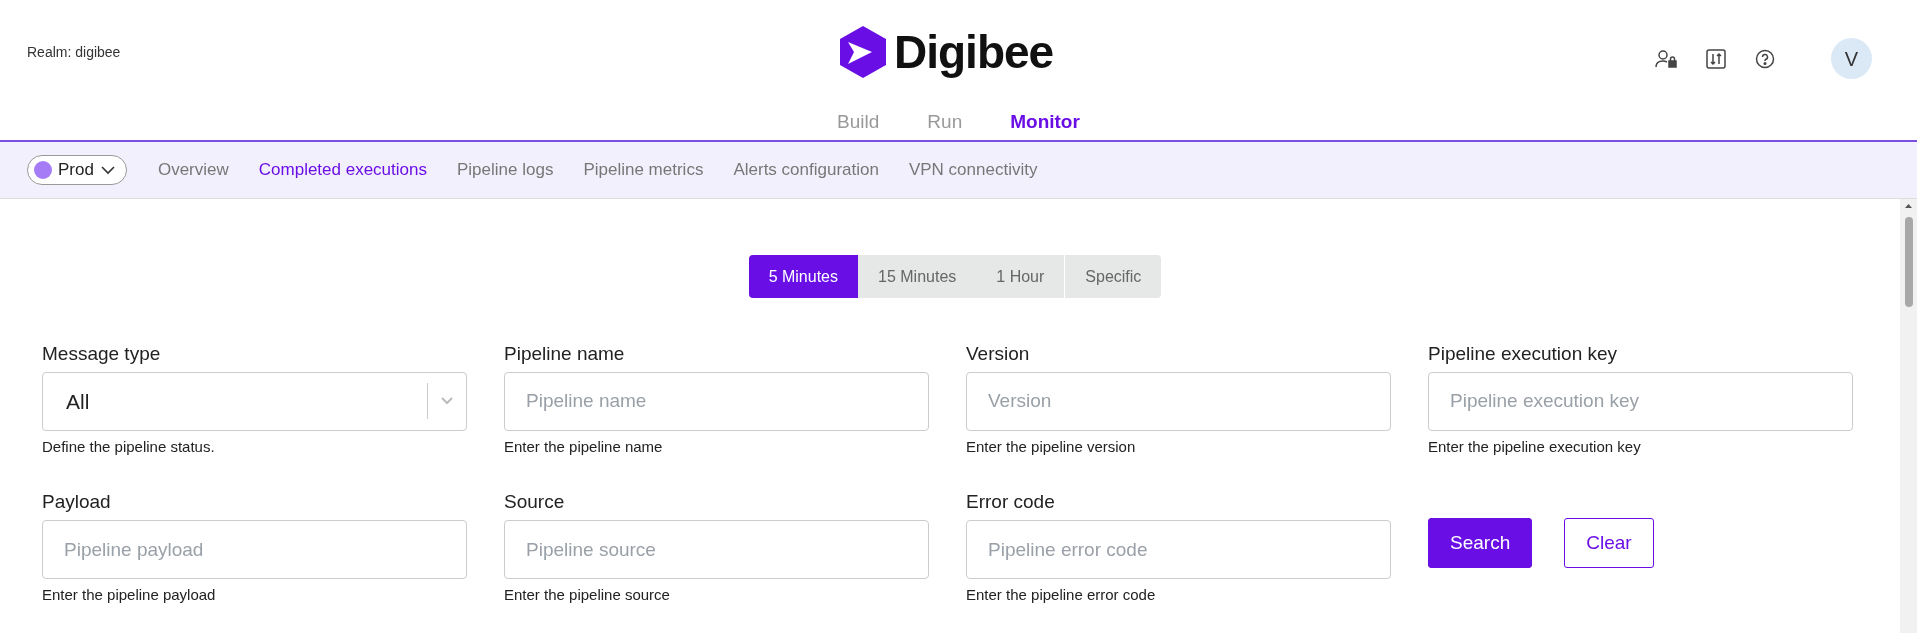  Describe the element at coordinates (342, 170) in the screenshot. I see `subnav-tab: Completed executions` at that location.